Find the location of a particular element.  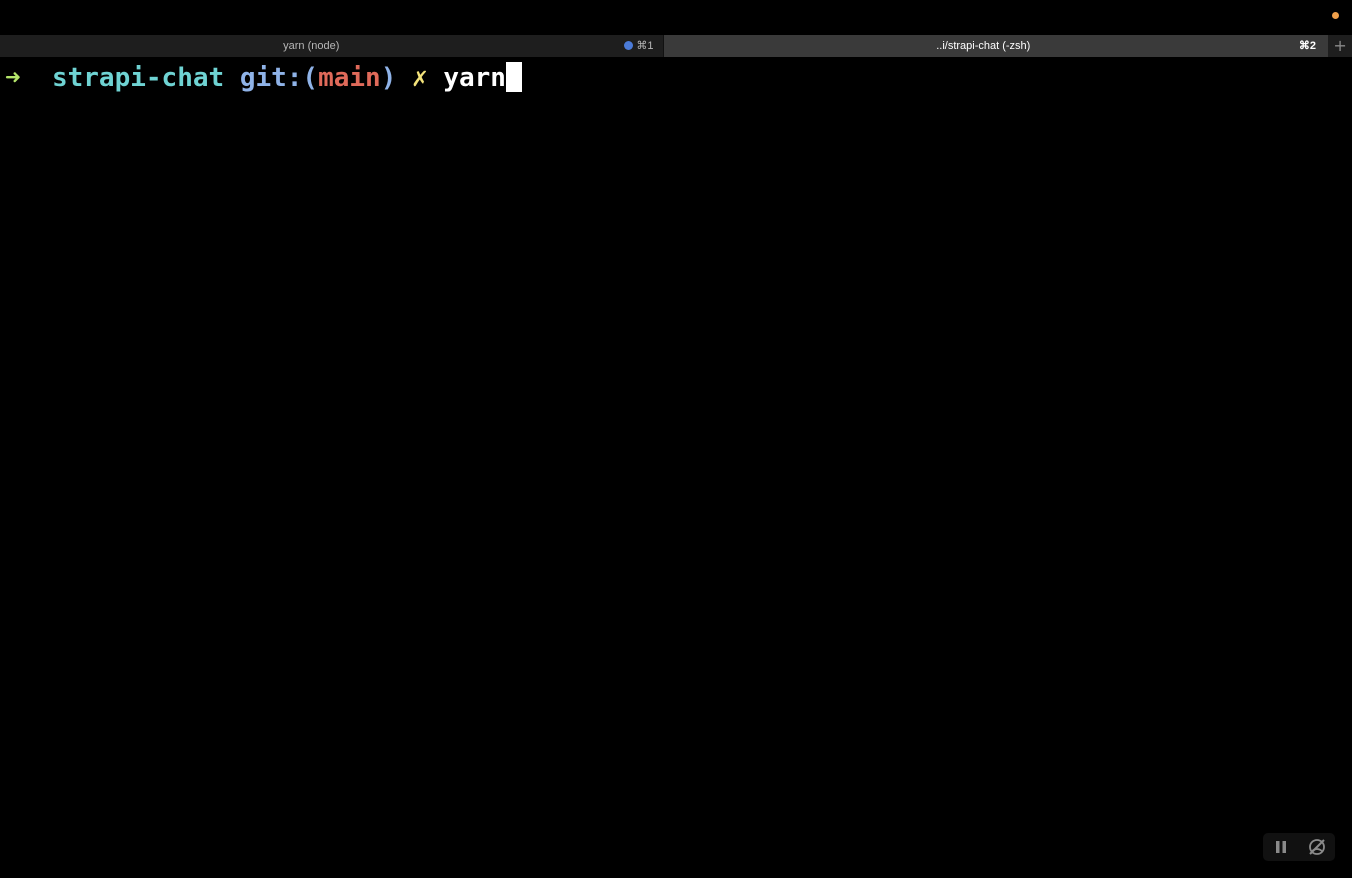

title-bar is located at coordinates (676, 17).